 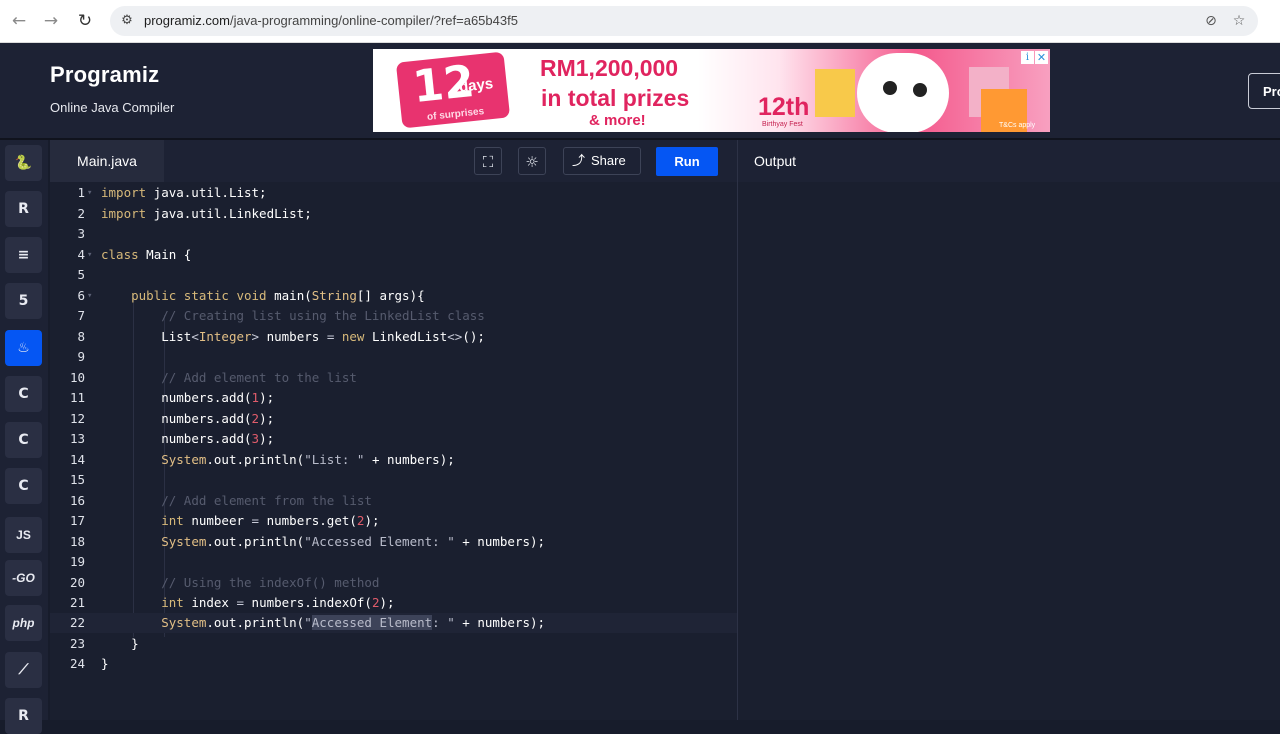 What do you see at coordinates (308, 622) in the screenshot?
I see `code-string: "` at bounding box center [308, 622].